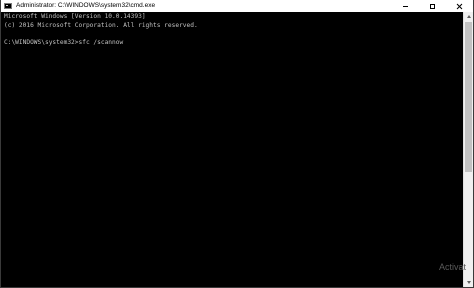 Image resolution: width=474 pixels, height=288 pixels. I want to click on close-button, so click(459, 6).